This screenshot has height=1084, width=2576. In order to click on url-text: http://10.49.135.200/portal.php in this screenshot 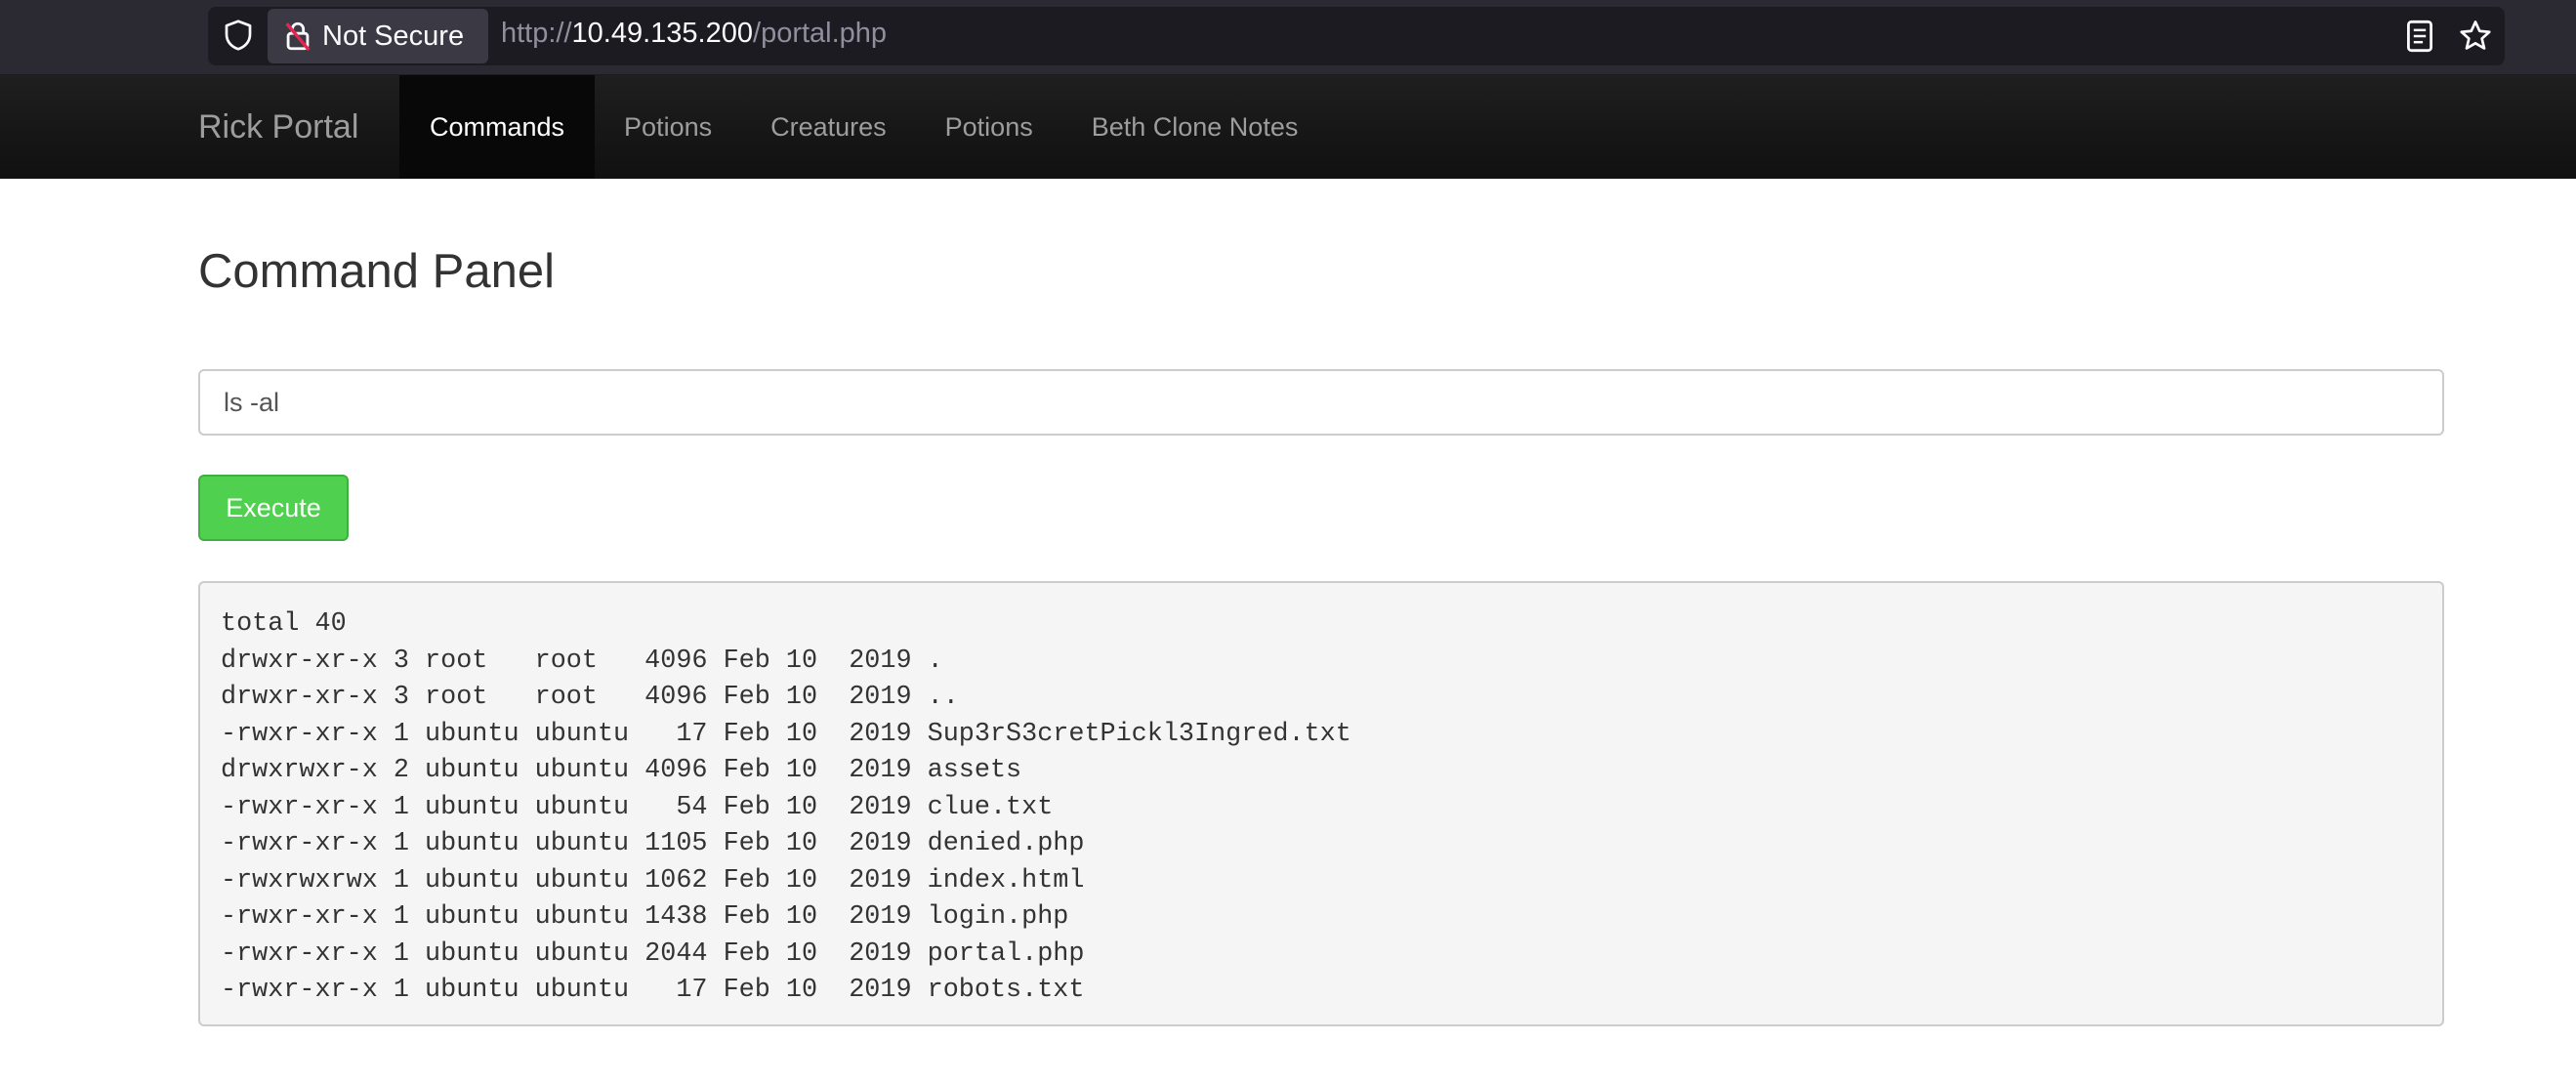, I will do `click(694, 34)`.